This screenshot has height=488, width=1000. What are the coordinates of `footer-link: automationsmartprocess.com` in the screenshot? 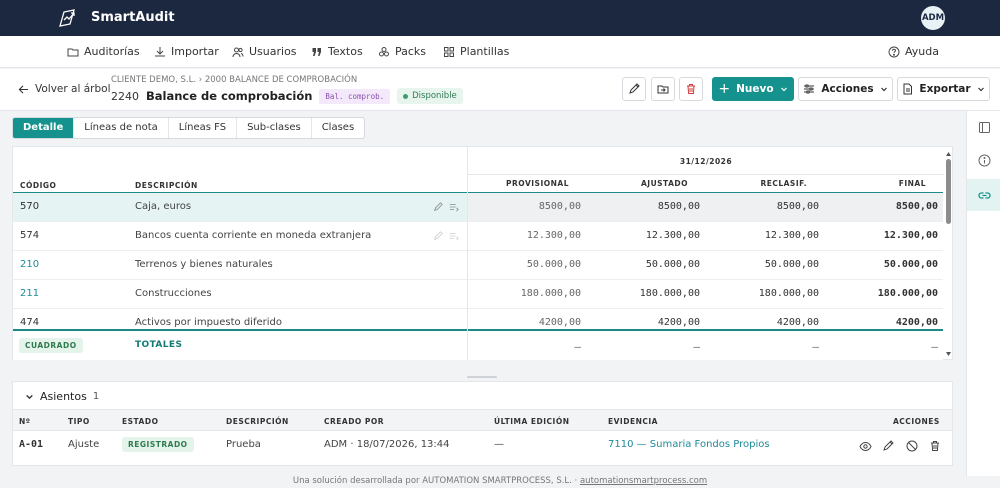 It's located at (643, 481).